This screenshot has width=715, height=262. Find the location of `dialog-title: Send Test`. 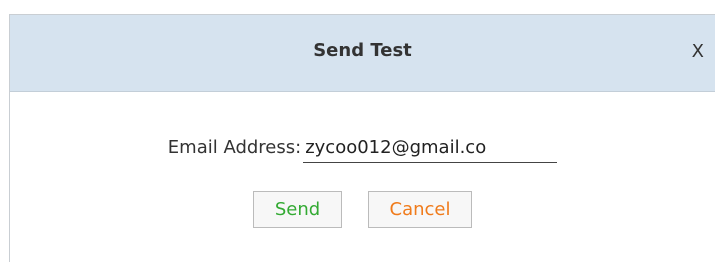

dialog-title: Send Test is located at coordinates (362, 50).